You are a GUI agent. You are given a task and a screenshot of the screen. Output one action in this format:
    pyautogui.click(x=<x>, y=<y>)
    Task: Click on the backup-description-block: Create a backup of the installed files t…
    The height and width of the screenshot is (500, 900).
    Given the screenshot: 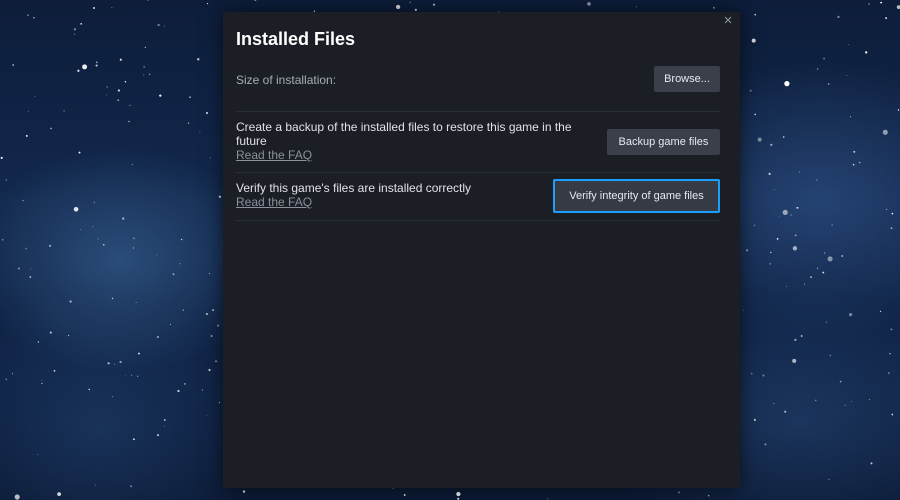 What is the action you would take?
    pyautogui.click(x=411, y=141)
    